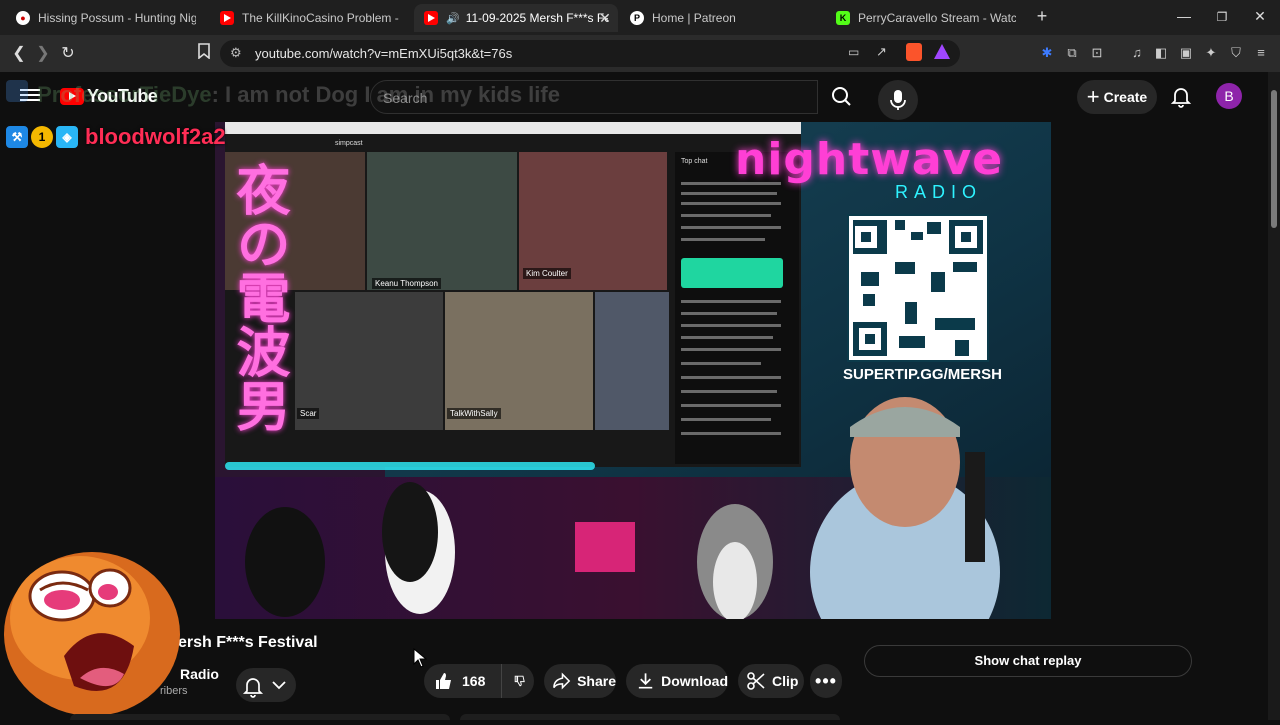 Image resolution: width=1280 pixels, height=725 pixels. What do you see at coordinates (204, 54) in the screenshot?
I see `bookmark-icon` at bounding box center [204, 54].